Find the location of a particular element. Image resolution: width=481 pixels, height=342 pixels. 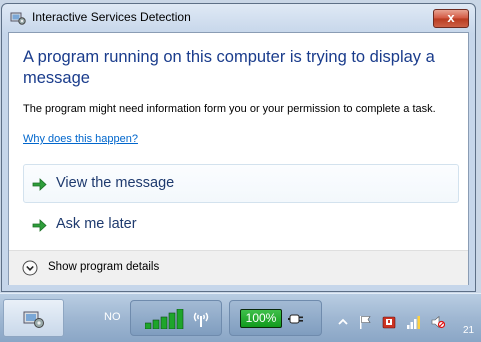

volume-muted-icon is located at coordinates (438, 322).